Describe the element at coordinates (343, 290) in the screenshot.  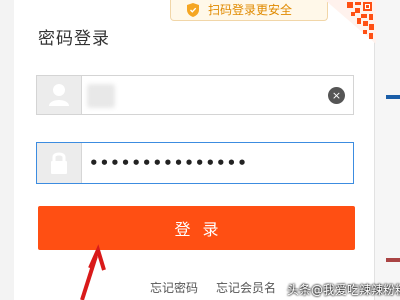
I see `watermark: 头条@我爱吃辣辣粉粉` at that location.